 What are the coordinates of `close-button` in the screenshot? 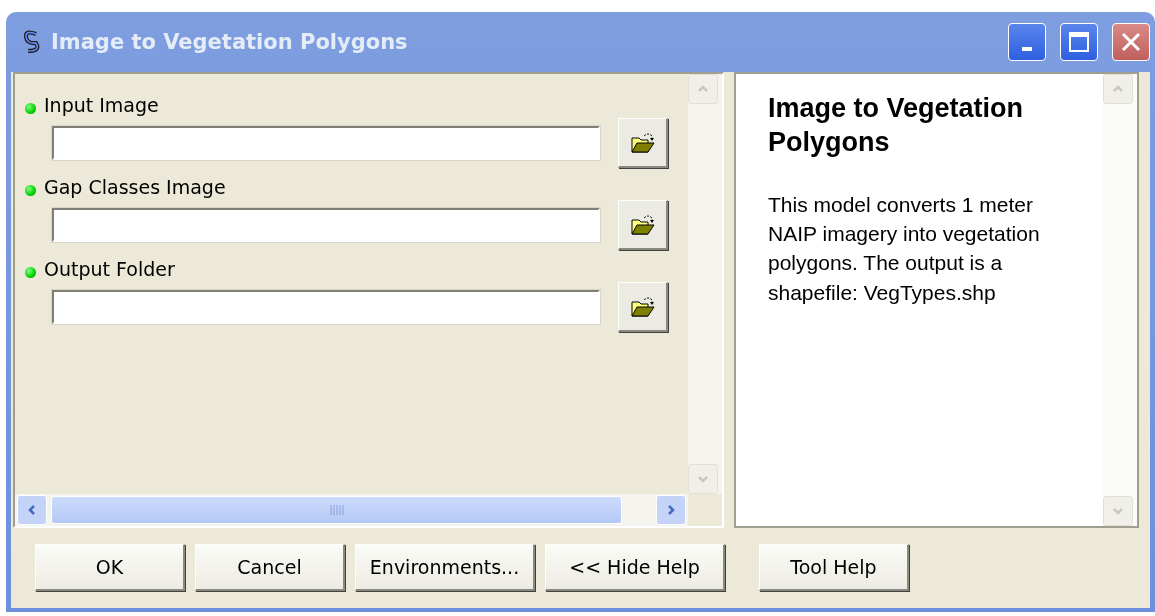 It's located at (1131, 42).